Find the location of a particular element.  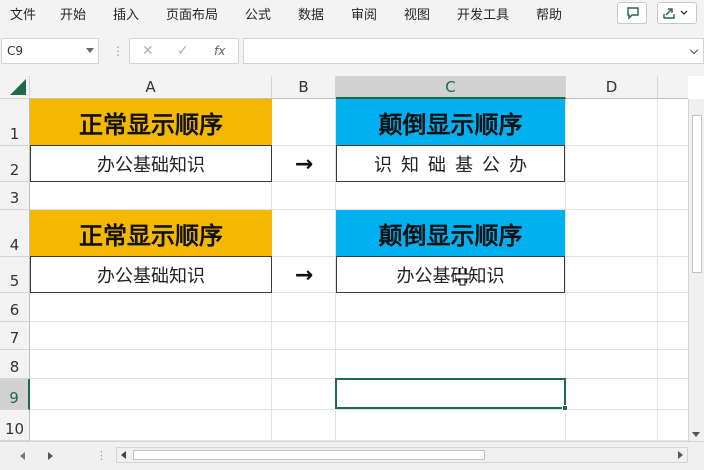

cell-a5: 办公基础知识 is located at coordinates (151, 274).